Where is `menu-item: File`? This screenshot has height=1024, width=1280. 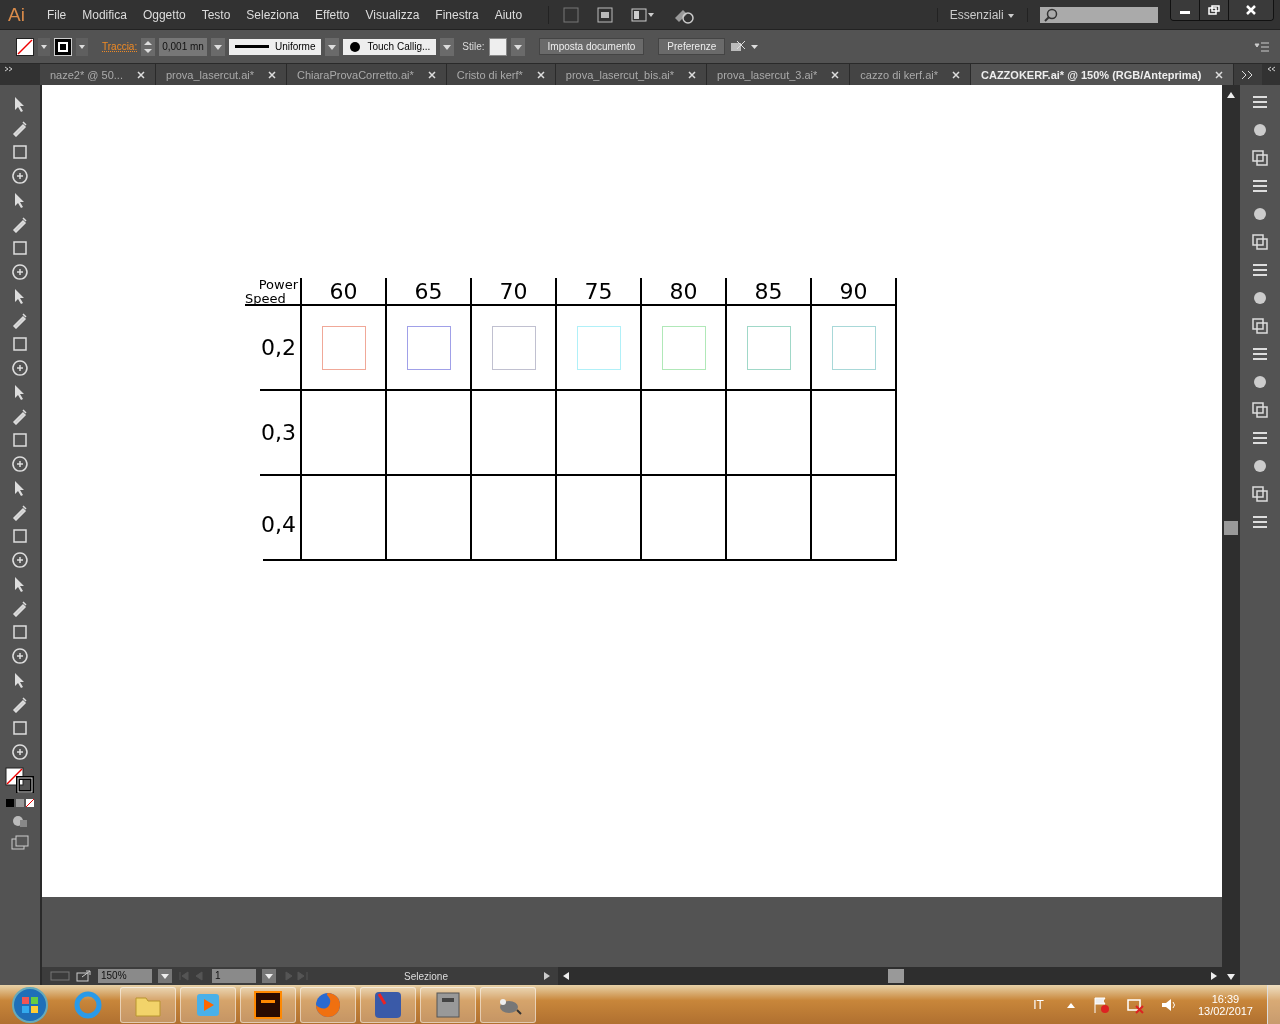
menu-item: File is located at coordinates (56, 14).